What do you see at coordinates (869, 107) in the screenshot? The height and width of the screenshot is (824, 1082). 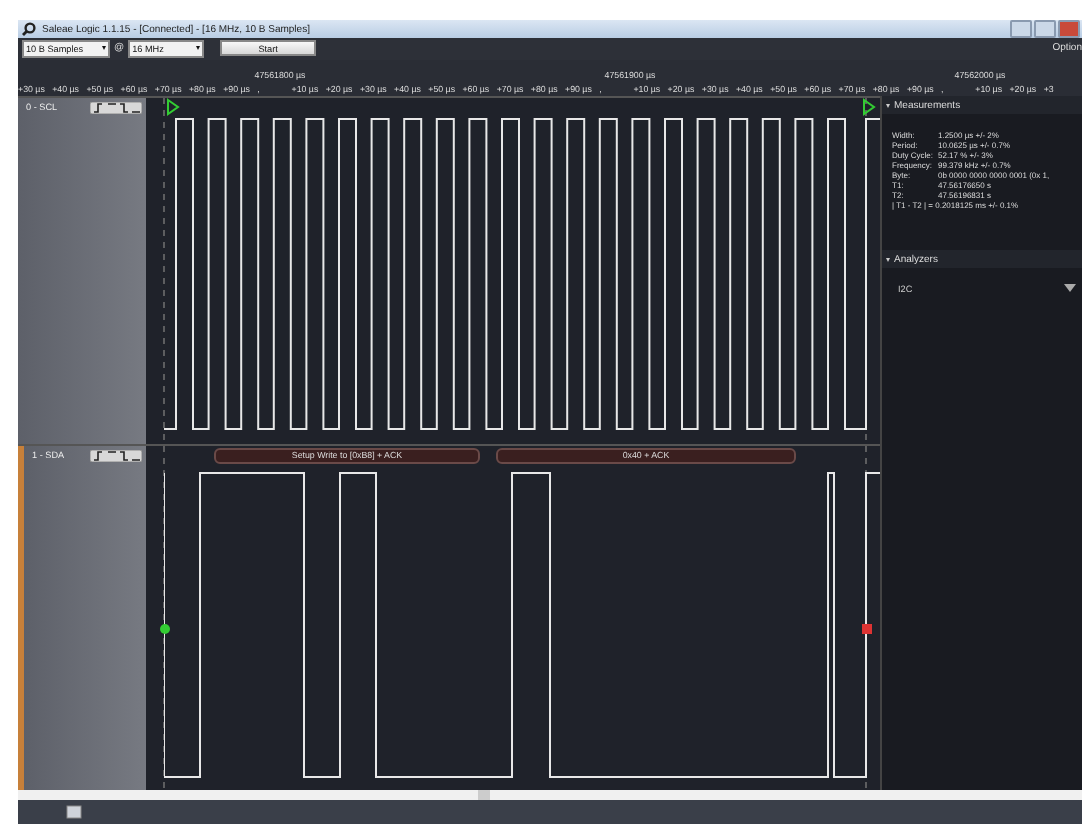 I see `end-marker-icon` at bounding box center [869, 107].